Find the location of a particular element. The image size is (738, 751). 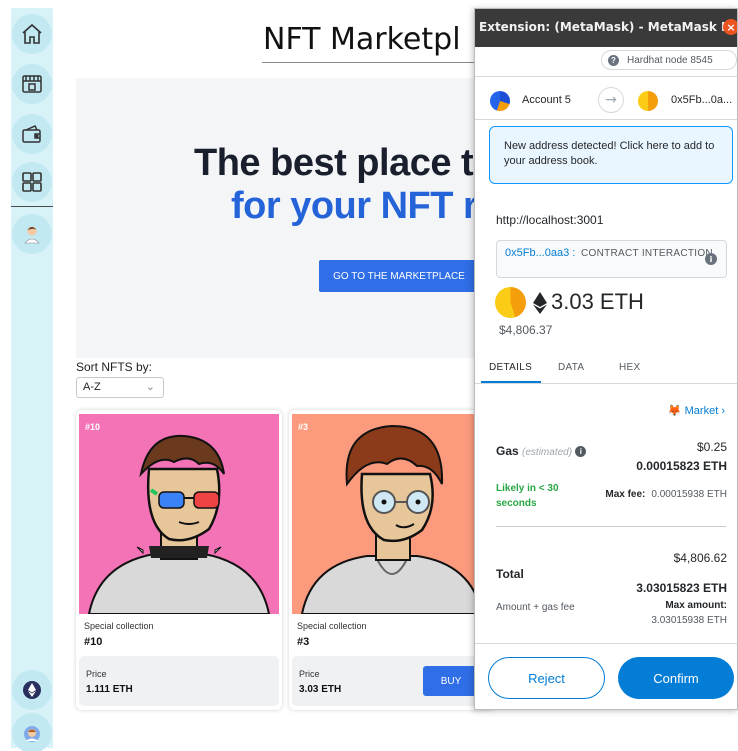

price-value: 1.111 ETH is located at coordinates (109, 689).